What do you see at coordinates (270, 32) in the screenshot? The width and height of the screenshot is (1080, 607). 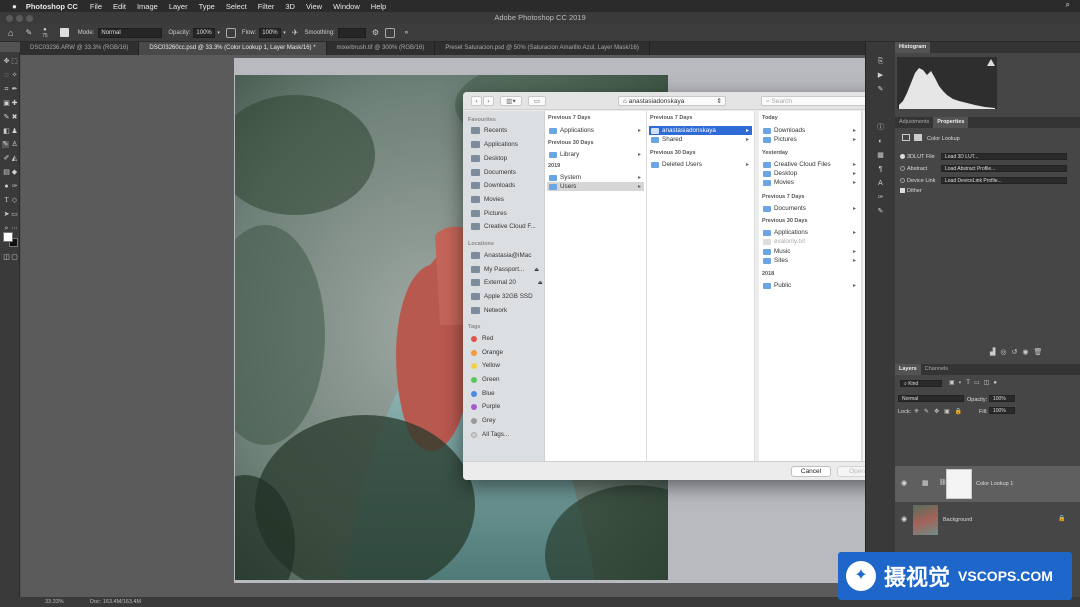 I see `flow-field: 100%` at bounding box center [270, 32].